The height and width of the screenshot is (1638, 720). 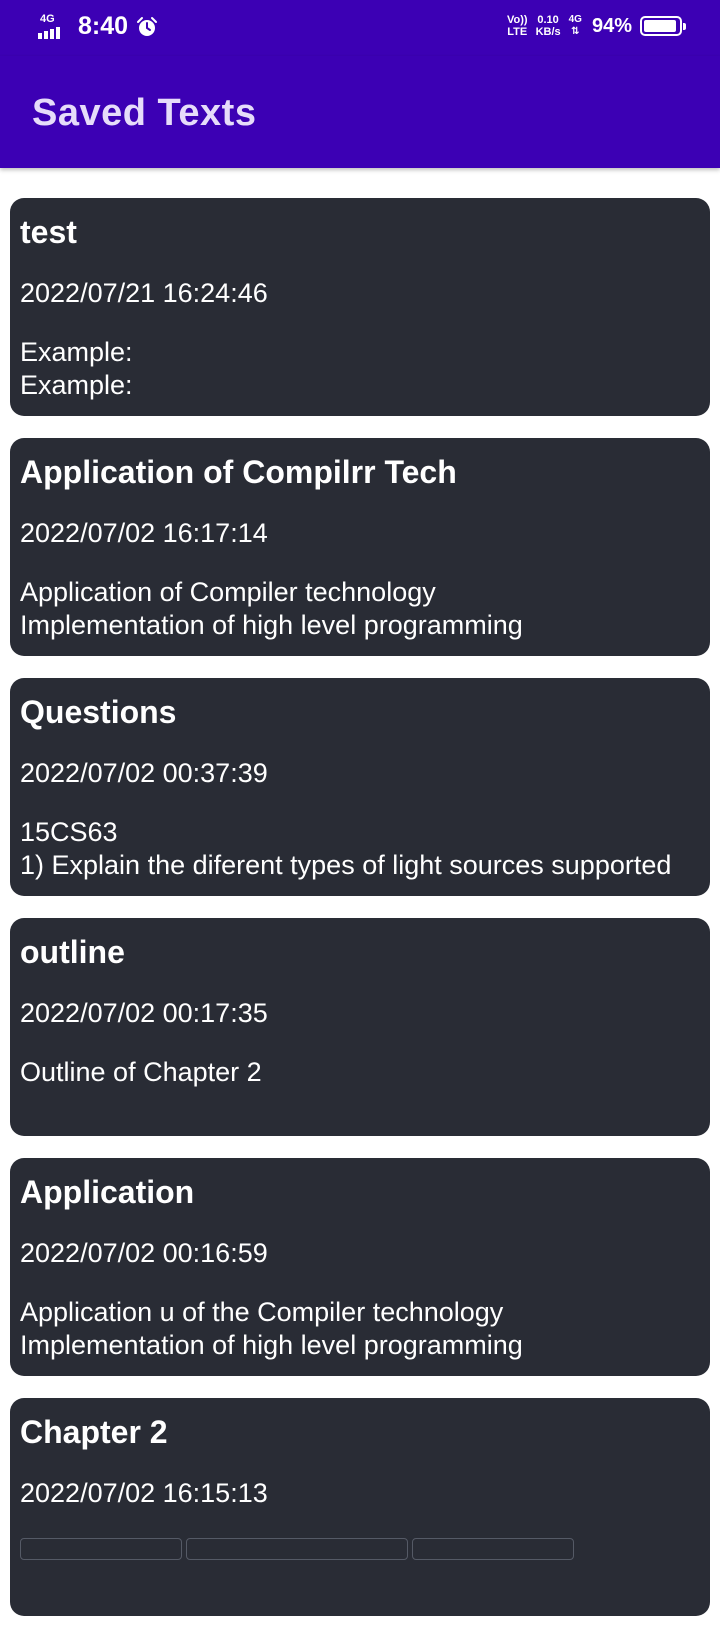 I want to click on note-title: Questions, so click(x=98, y=712).